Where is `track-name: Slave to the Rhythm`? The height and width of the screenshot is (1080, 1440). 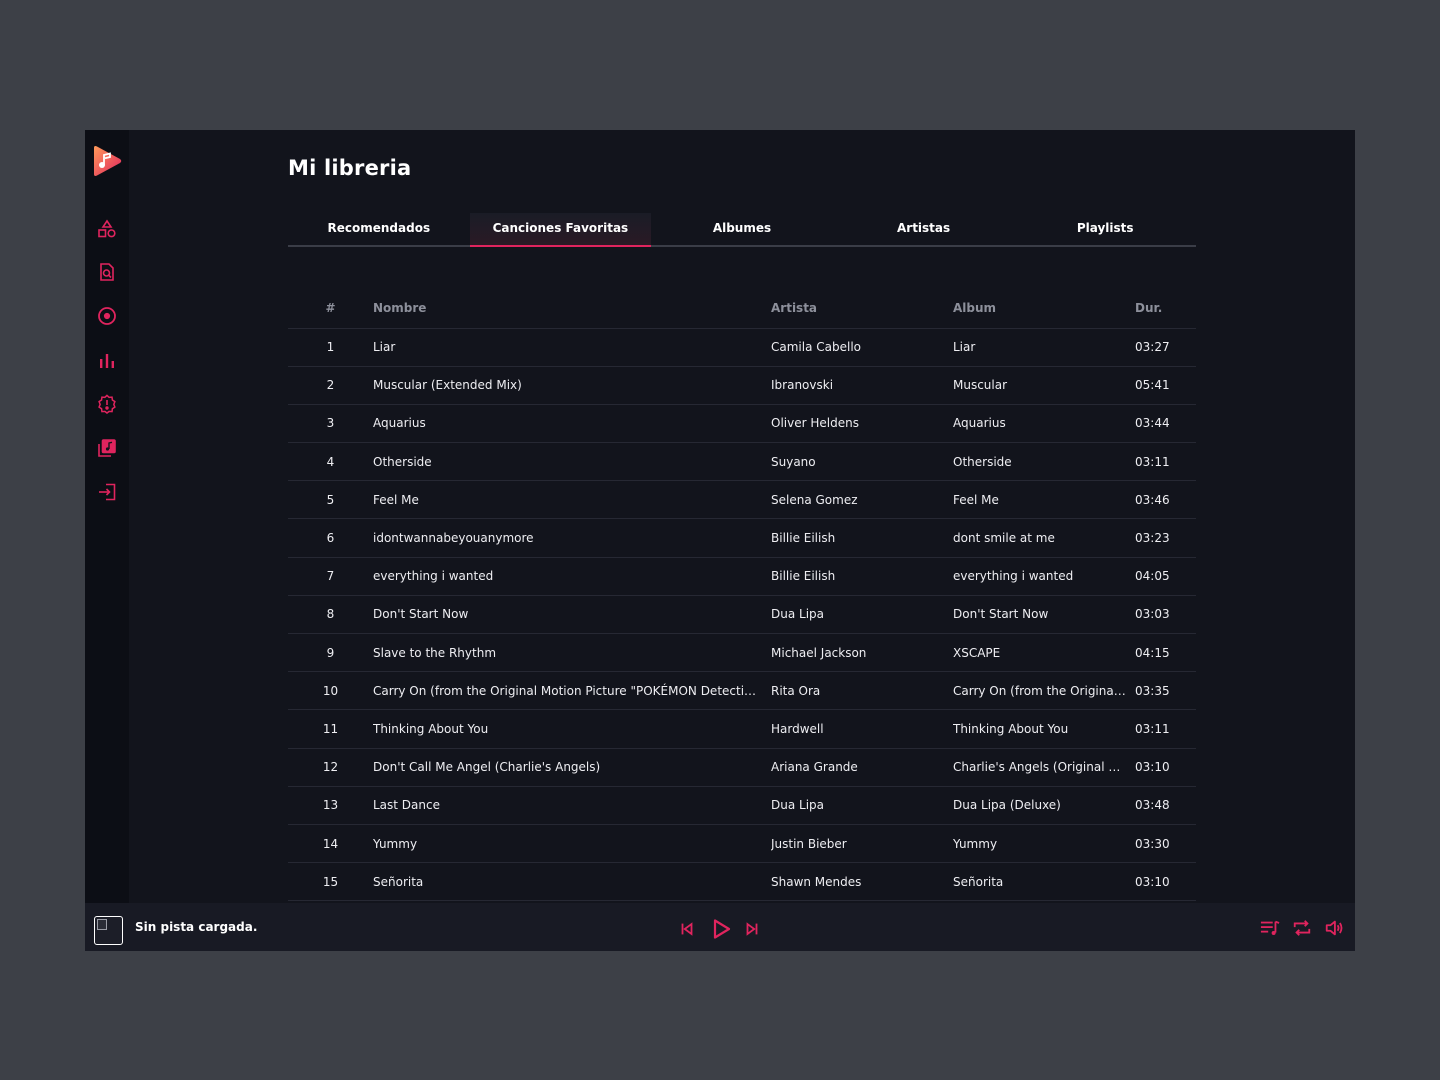
track-name: Slave to the Rhythm is located at coordinates (572, 653).